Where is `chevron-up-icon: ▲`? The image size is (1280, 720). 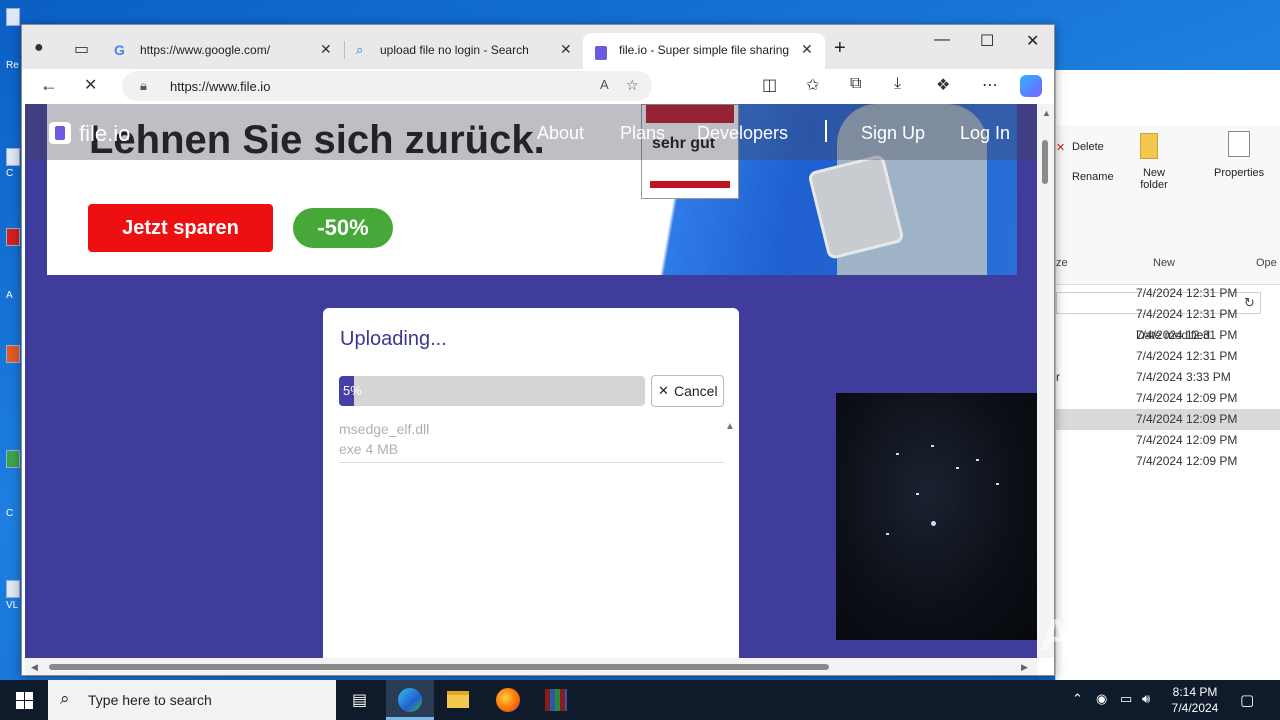 chevron-up-icon: ▲ is located at coordinates (730, 426).